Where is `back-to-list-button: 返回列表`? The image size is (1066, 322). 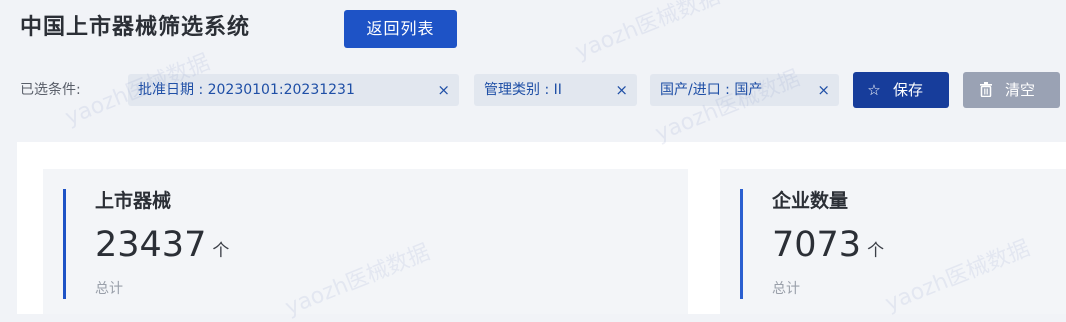 back-to-list-button: 返回列表 is located at coordinates (400, 29).